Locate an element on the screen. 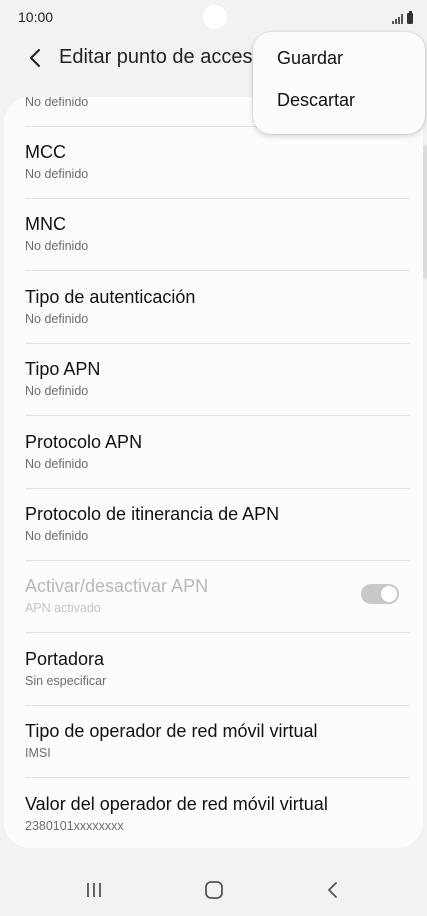 This screenshot has height=916, width=427. setting-title: Protocolo APN is located at coordinates (84, 442).